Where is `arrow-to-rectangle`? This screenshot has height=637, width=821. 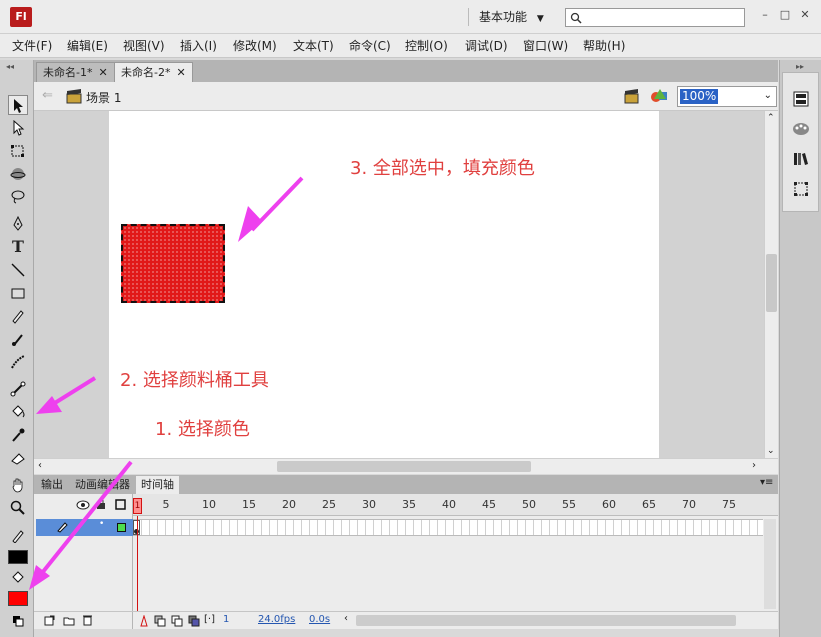 arrow-to-rectangle is located at coordinates (271, 209).